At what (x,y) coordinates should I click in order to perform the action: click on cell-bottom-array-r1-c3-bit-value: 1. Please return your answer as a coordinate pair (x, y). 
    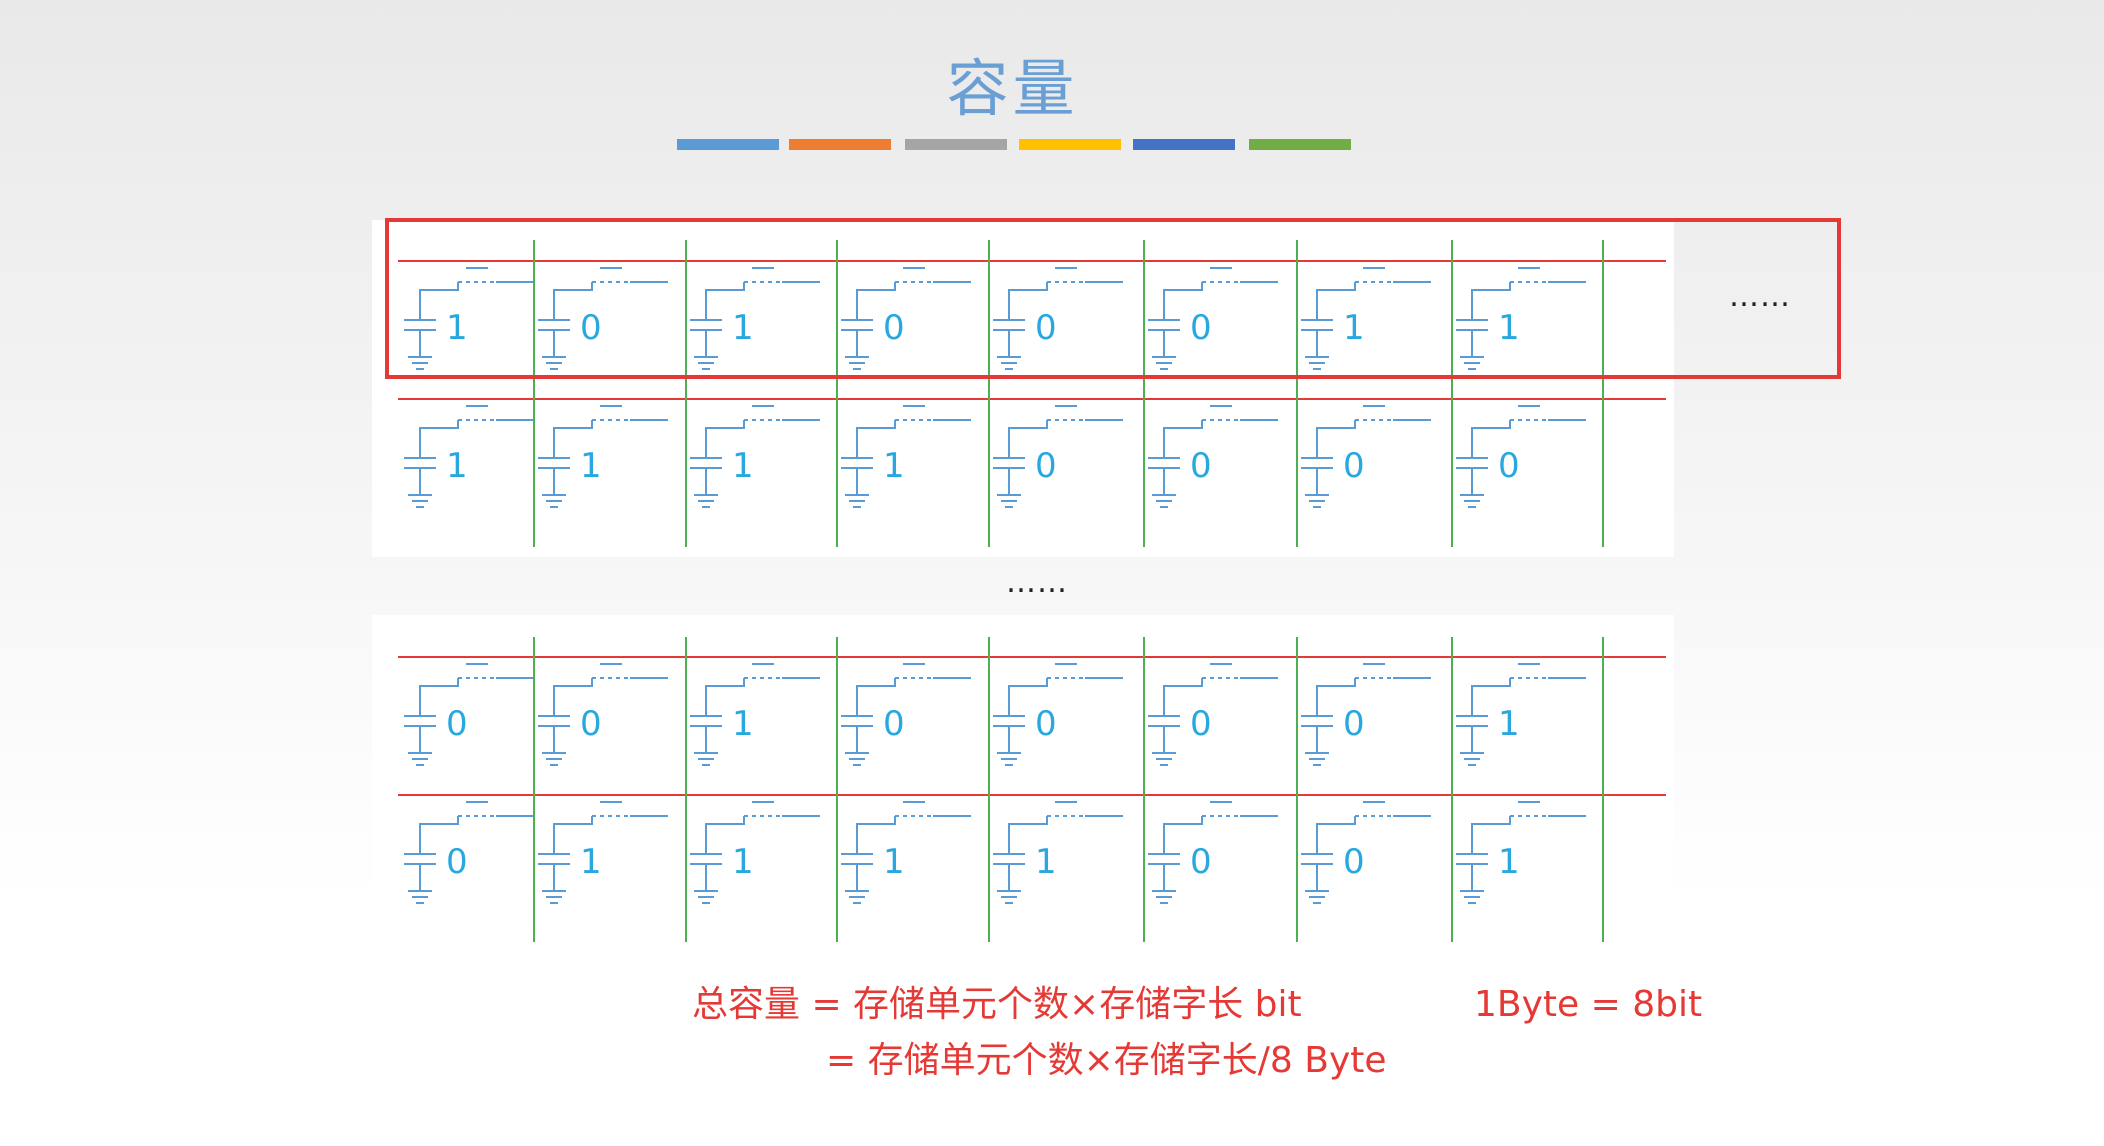
    Looking at the image, I should click on (743, 724).